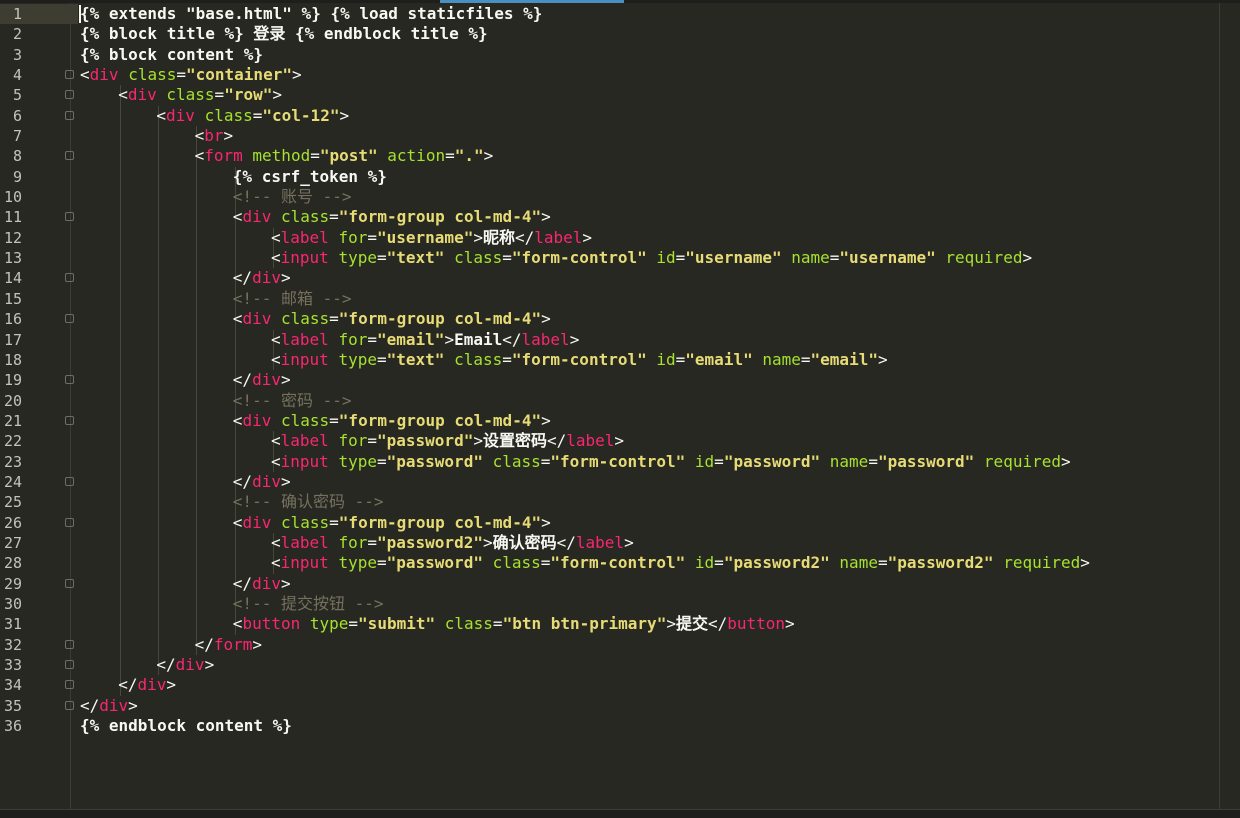 The height and width of the screenshot is (818, 1240). I want to click on code-line: 15 <!-- 邮箱 -->, so click(620, 299).